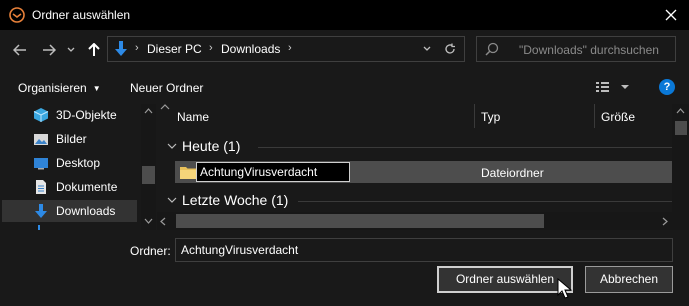 Image resolution: width=689 pixels, height=306 pixels. I want to click on window-title: Ordner auswählen, so click(81, 15).